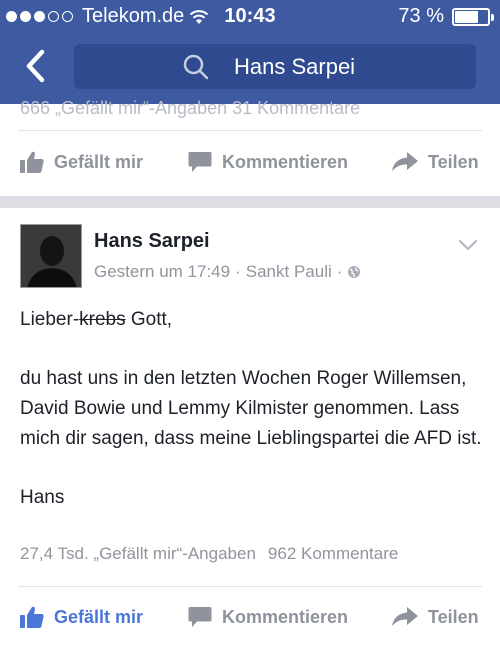 This screenshot has width=500, height=656. I want to click on post-time: Gestern um 17:49, so click(162, 272).